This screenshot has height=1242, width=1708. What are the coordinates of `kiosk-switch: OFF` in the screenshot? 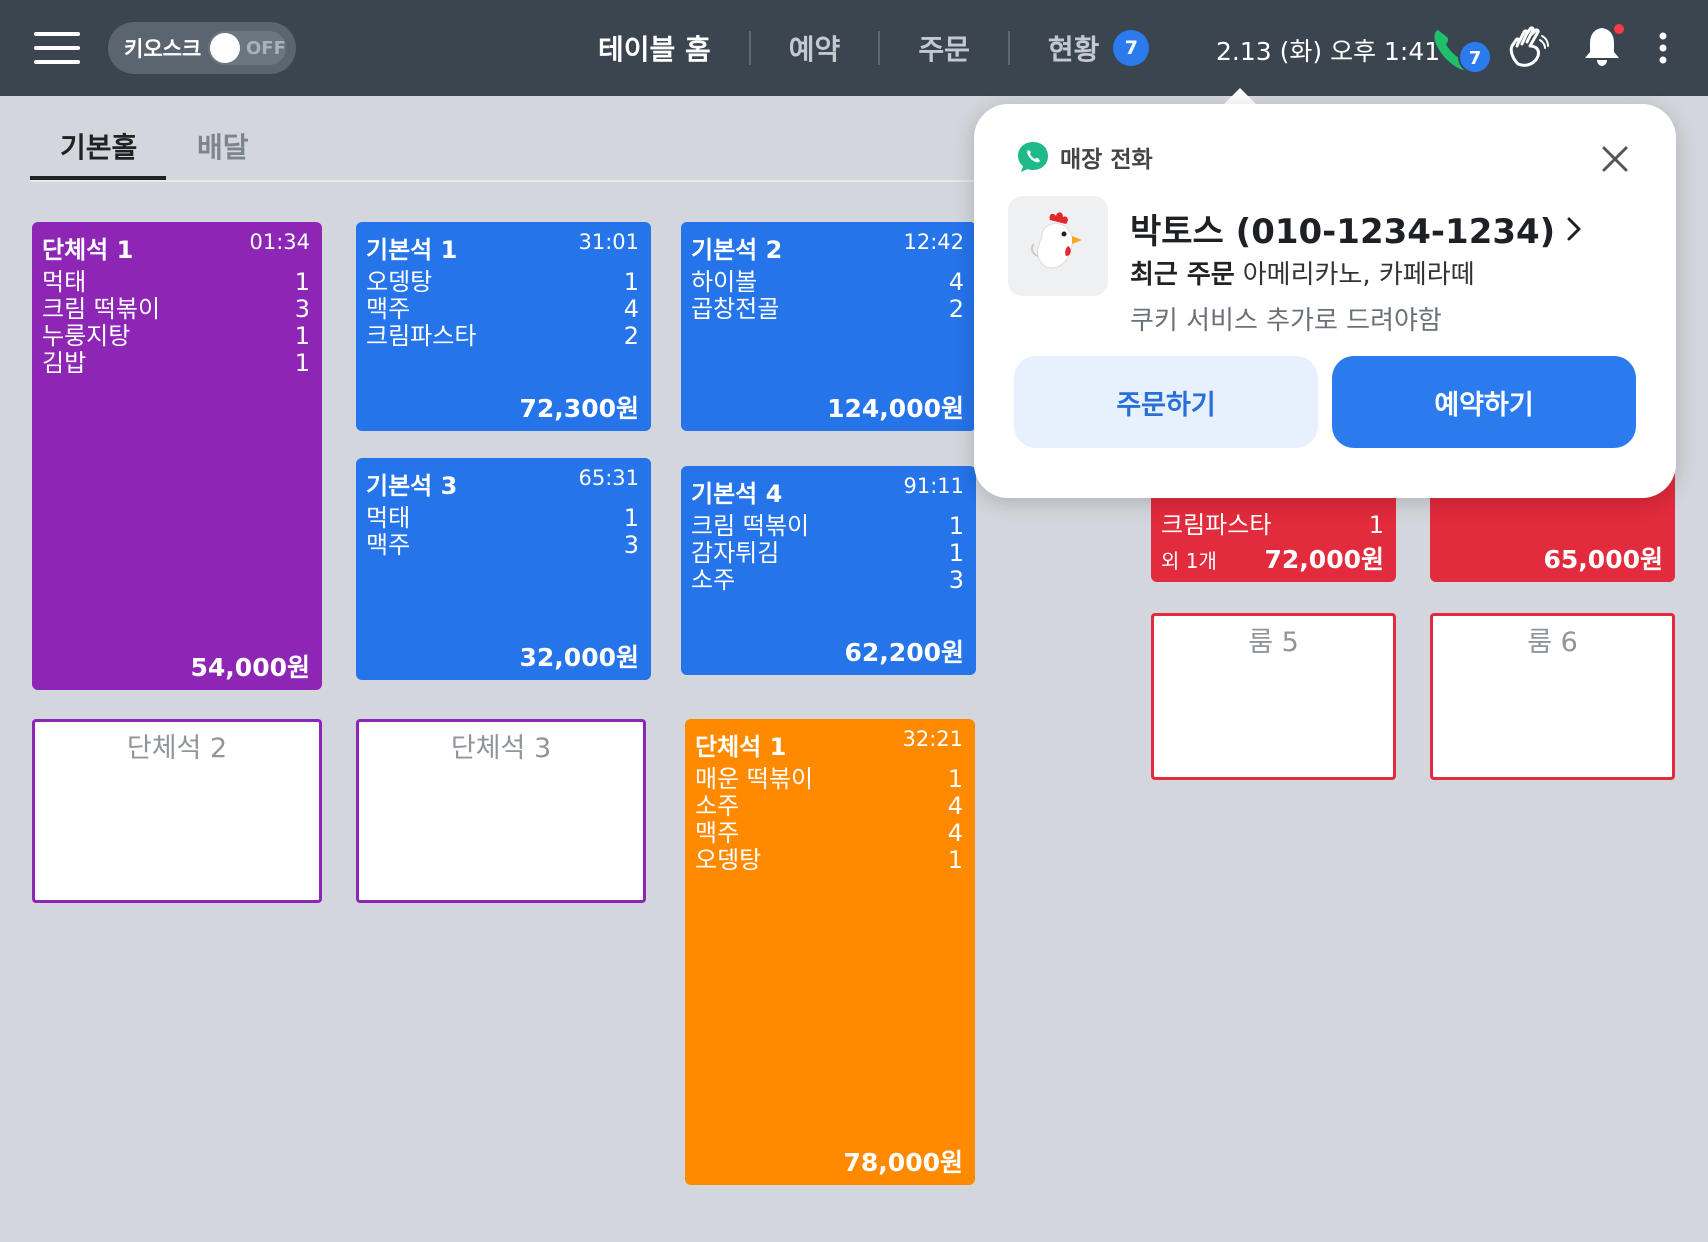 It's located at (247, 48).